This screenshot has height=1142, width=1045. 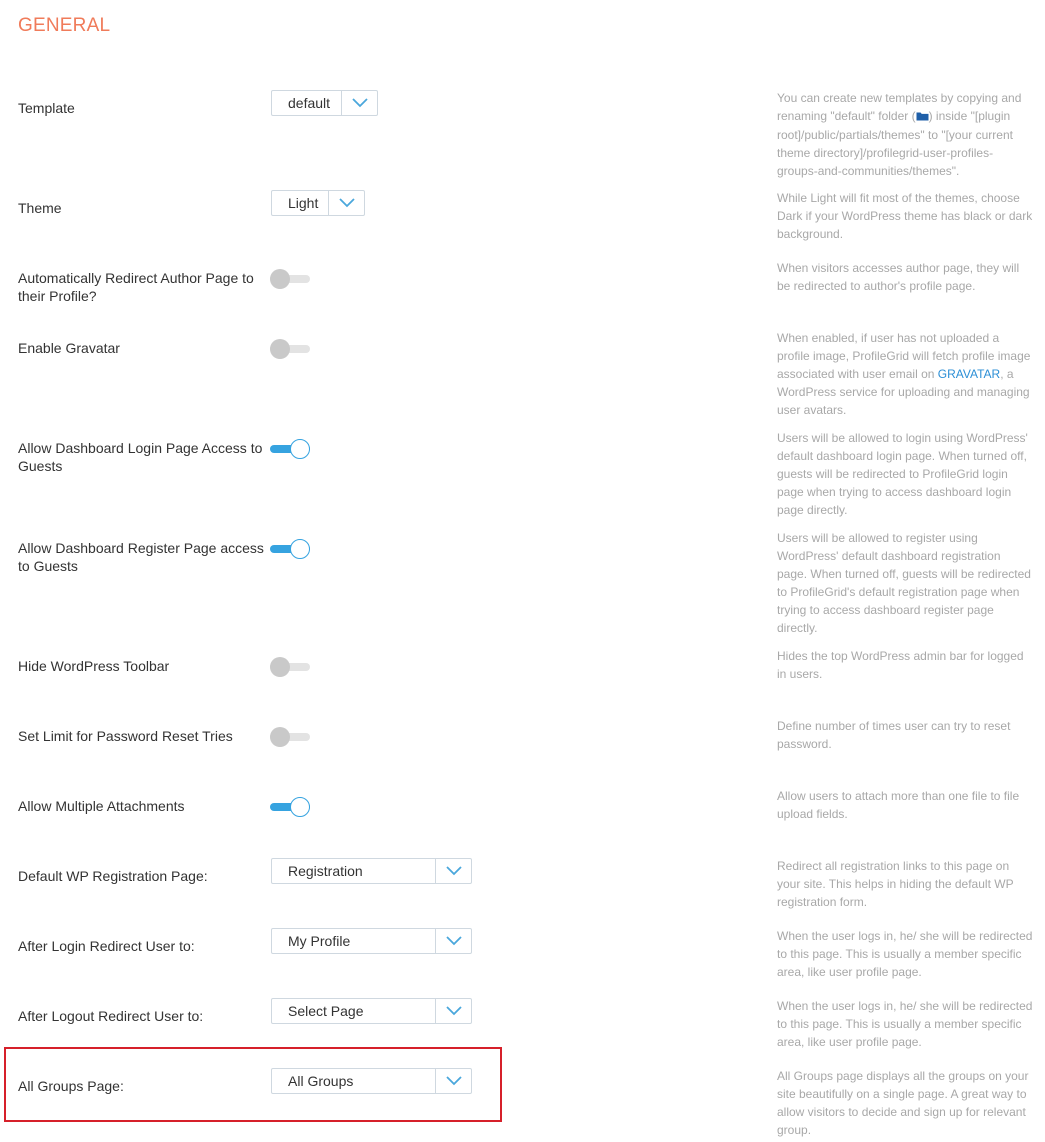 What do you see at coordinates (69, 348) in the screenshot?
I see `gravatar-label: Enable Gravatar` at bounding box center [69, 348].